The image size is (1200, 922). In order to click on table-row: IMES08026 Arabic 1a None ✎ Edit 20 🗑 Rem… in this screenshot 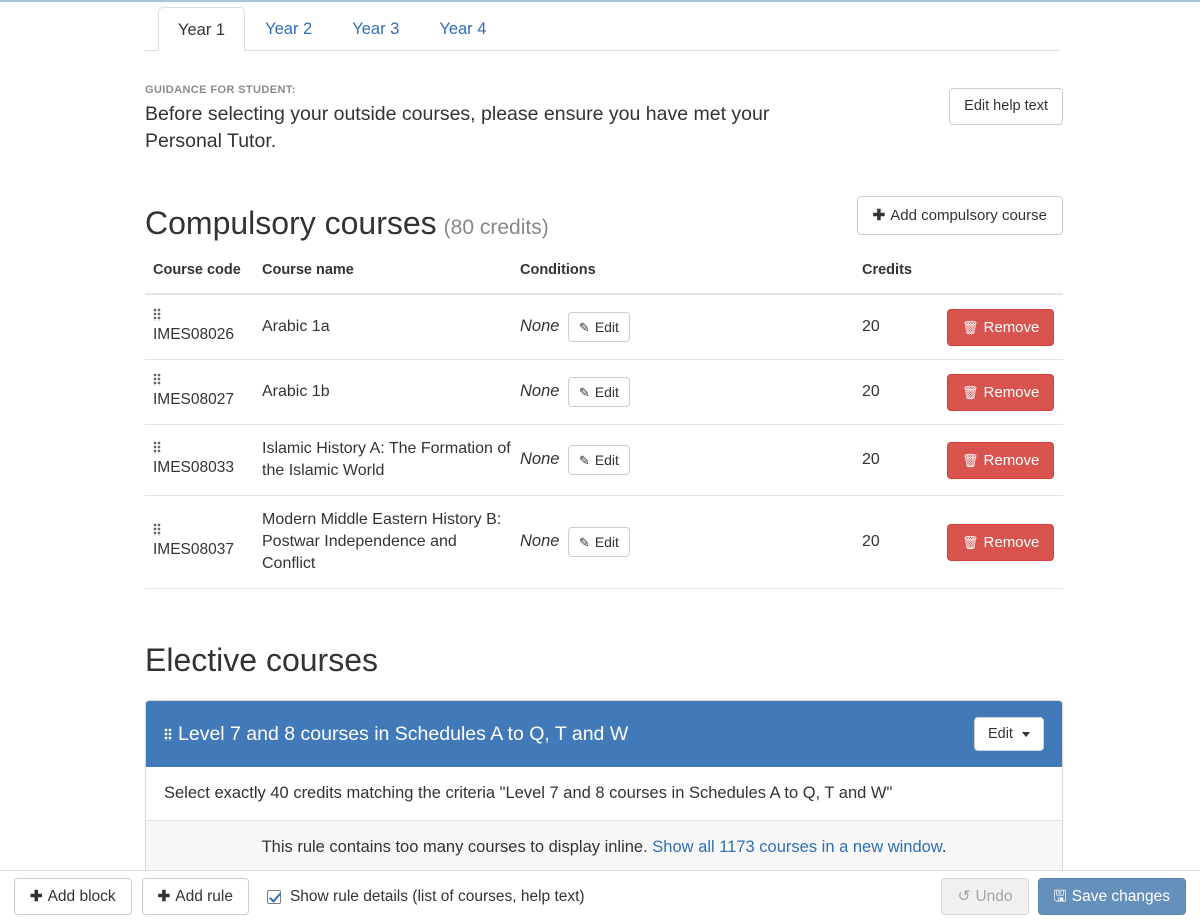, I will do `click(604, 327)`.